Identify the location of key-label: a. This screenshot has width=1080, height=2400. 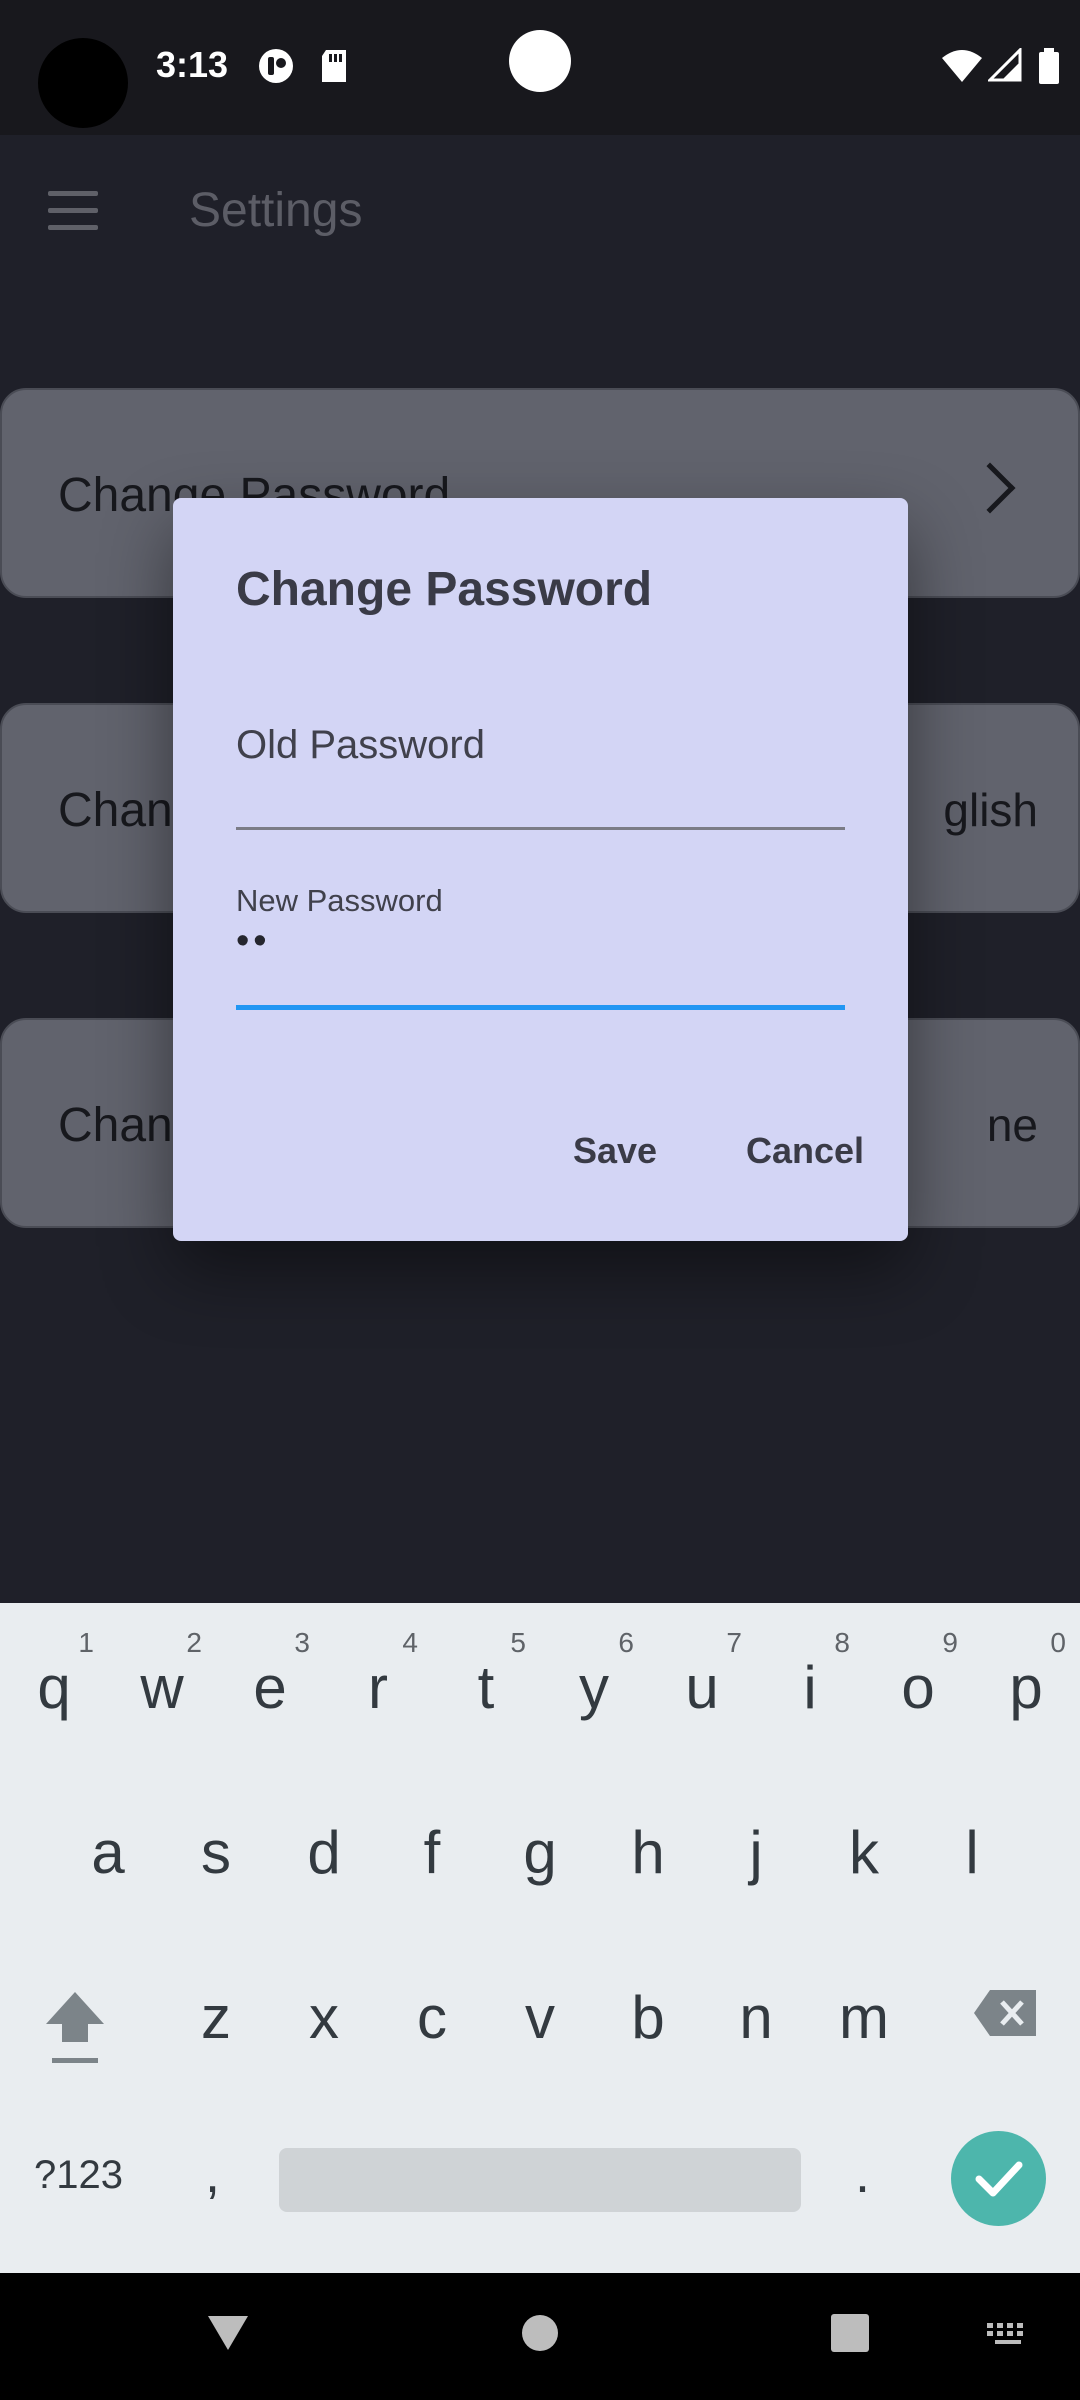
(108, 1852).